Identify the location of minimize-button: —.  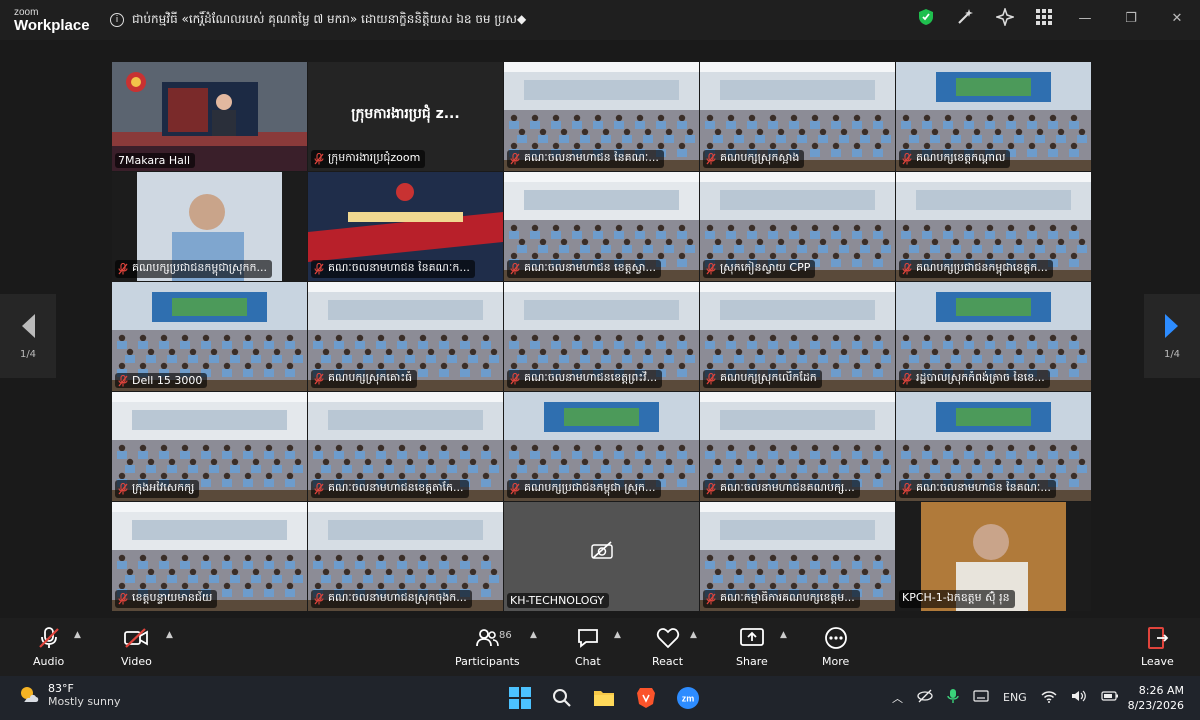
(1085, 18).